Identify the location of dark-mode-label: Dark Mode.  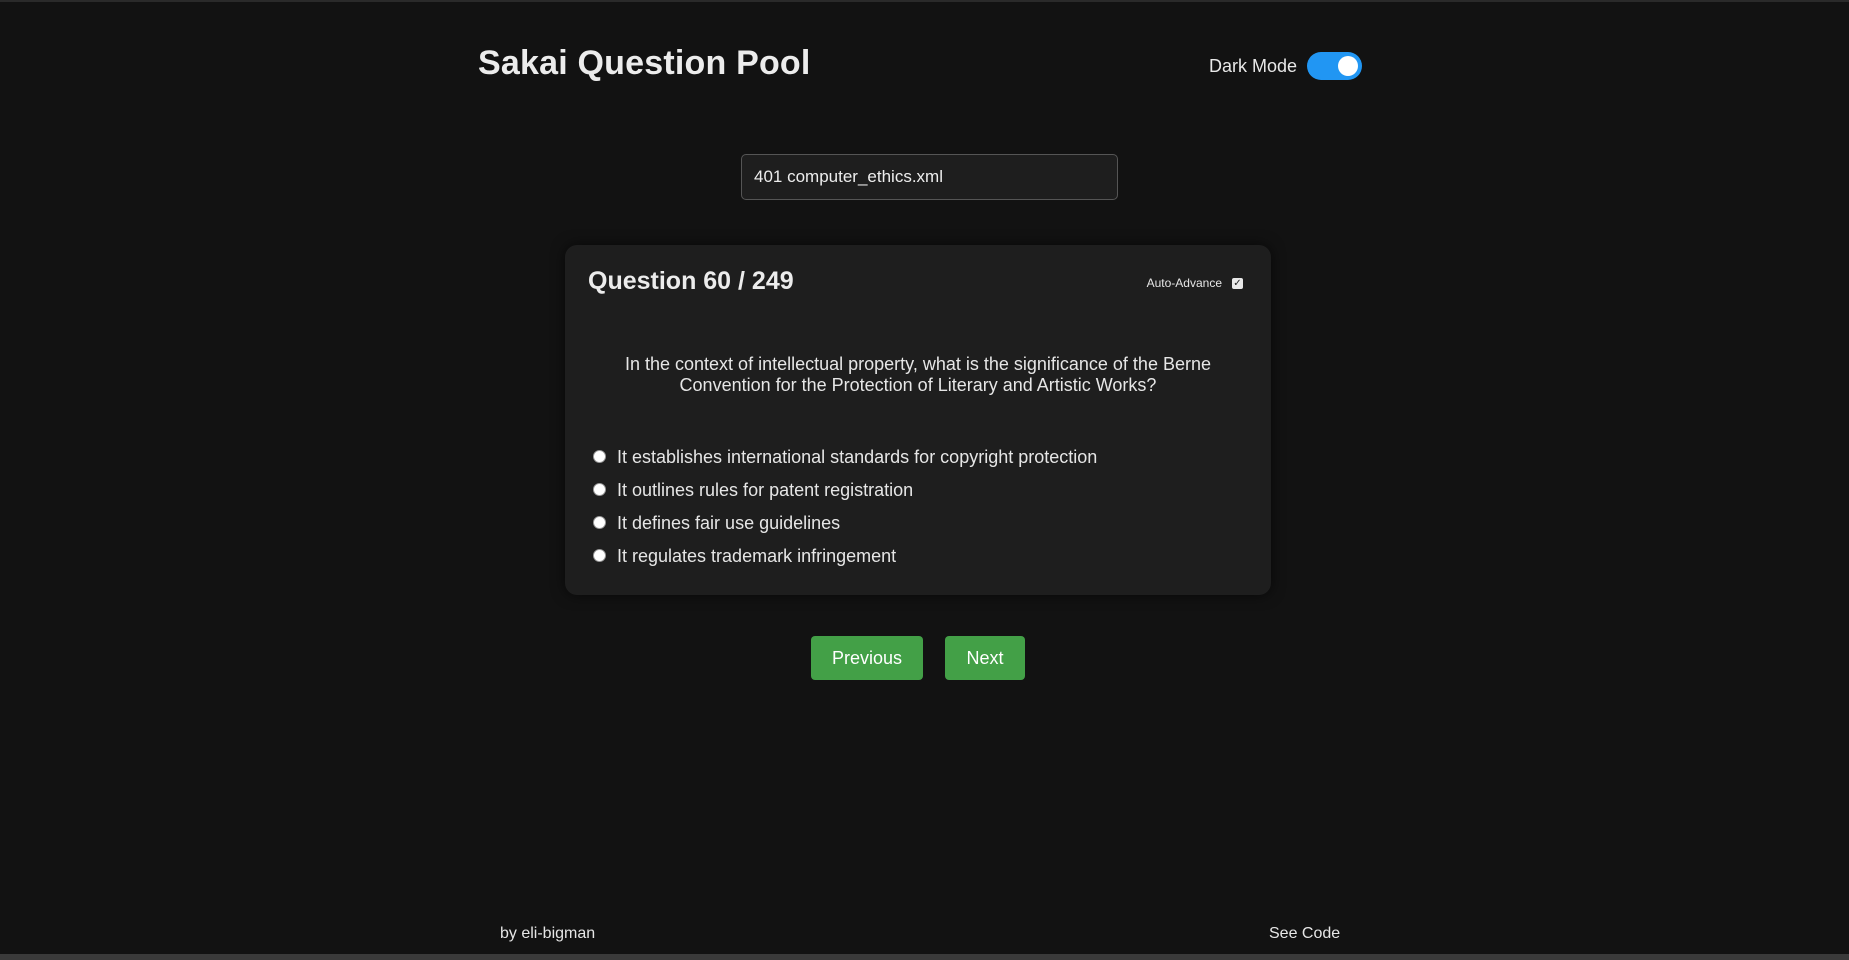
(1253, 65).